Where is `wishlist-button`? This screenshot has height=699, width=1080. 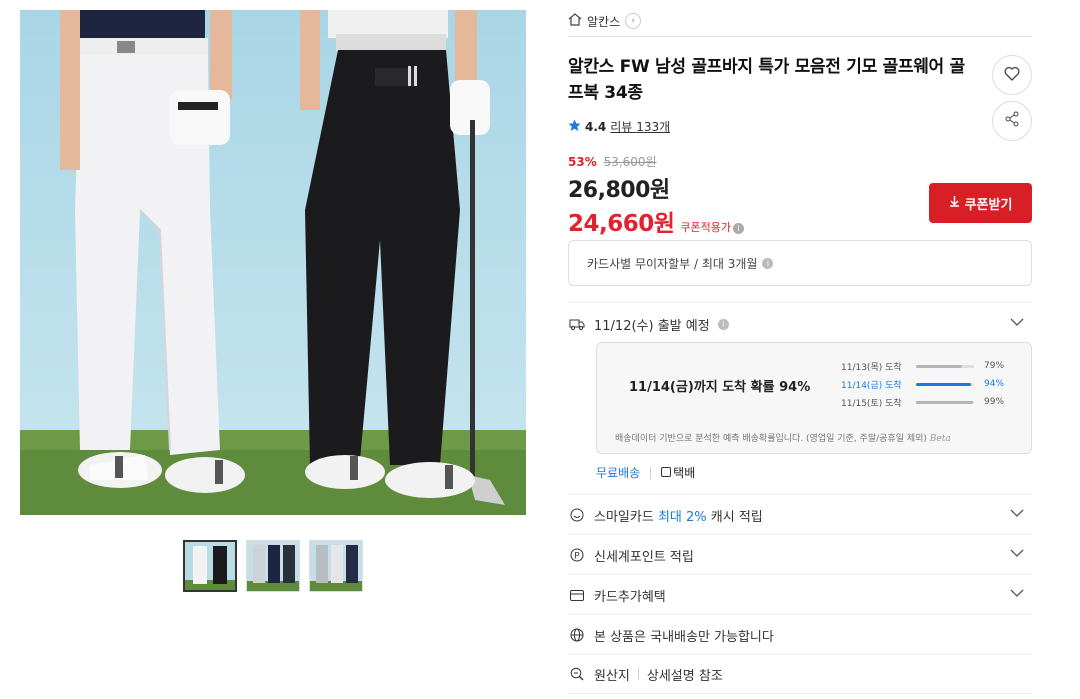 wishlist-button is located at coordinates (1012, 75).